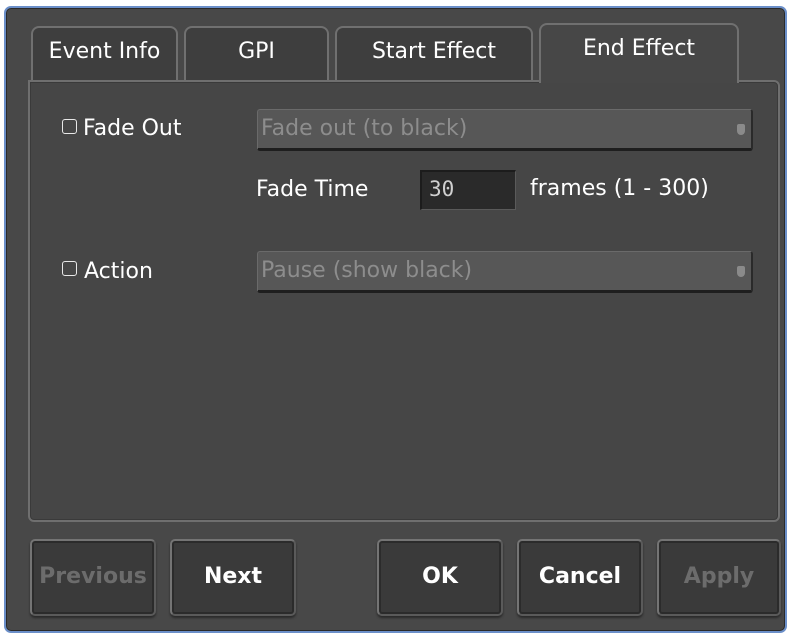 This screenshot has height=637, width=791. What do you see at coordinates (367, 270) in the screenshot?
I see `action-type-value: Pause (show black)` at bounding box center [367, 270].